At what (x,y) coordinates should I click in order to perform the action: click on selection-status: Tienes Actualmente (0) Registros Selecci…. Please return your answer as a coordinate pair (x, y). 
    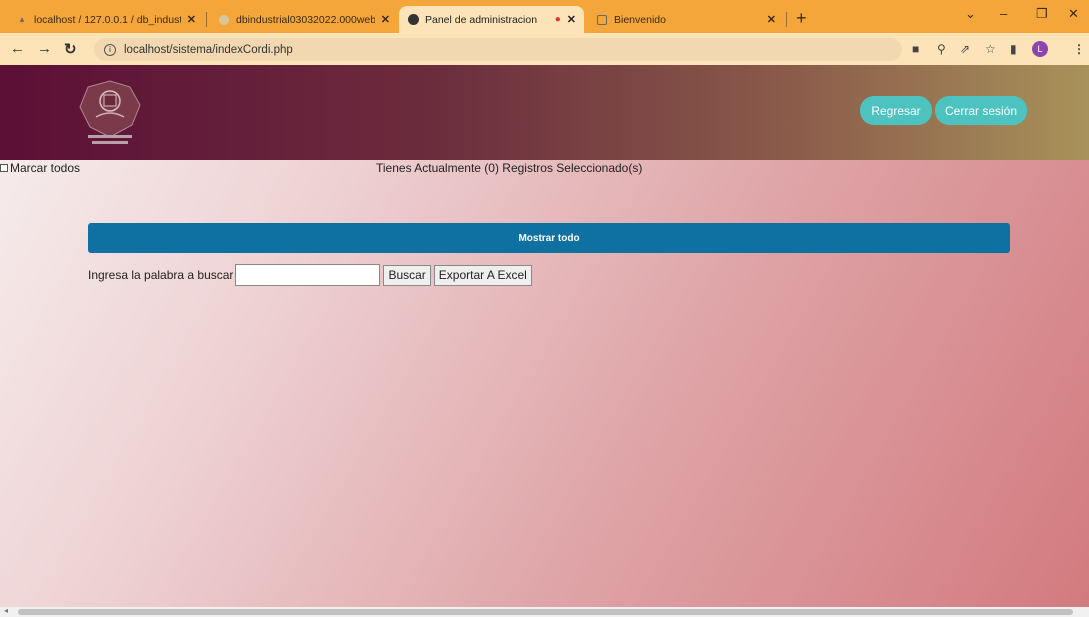
    Looking at the image, I should click on (509, 168).